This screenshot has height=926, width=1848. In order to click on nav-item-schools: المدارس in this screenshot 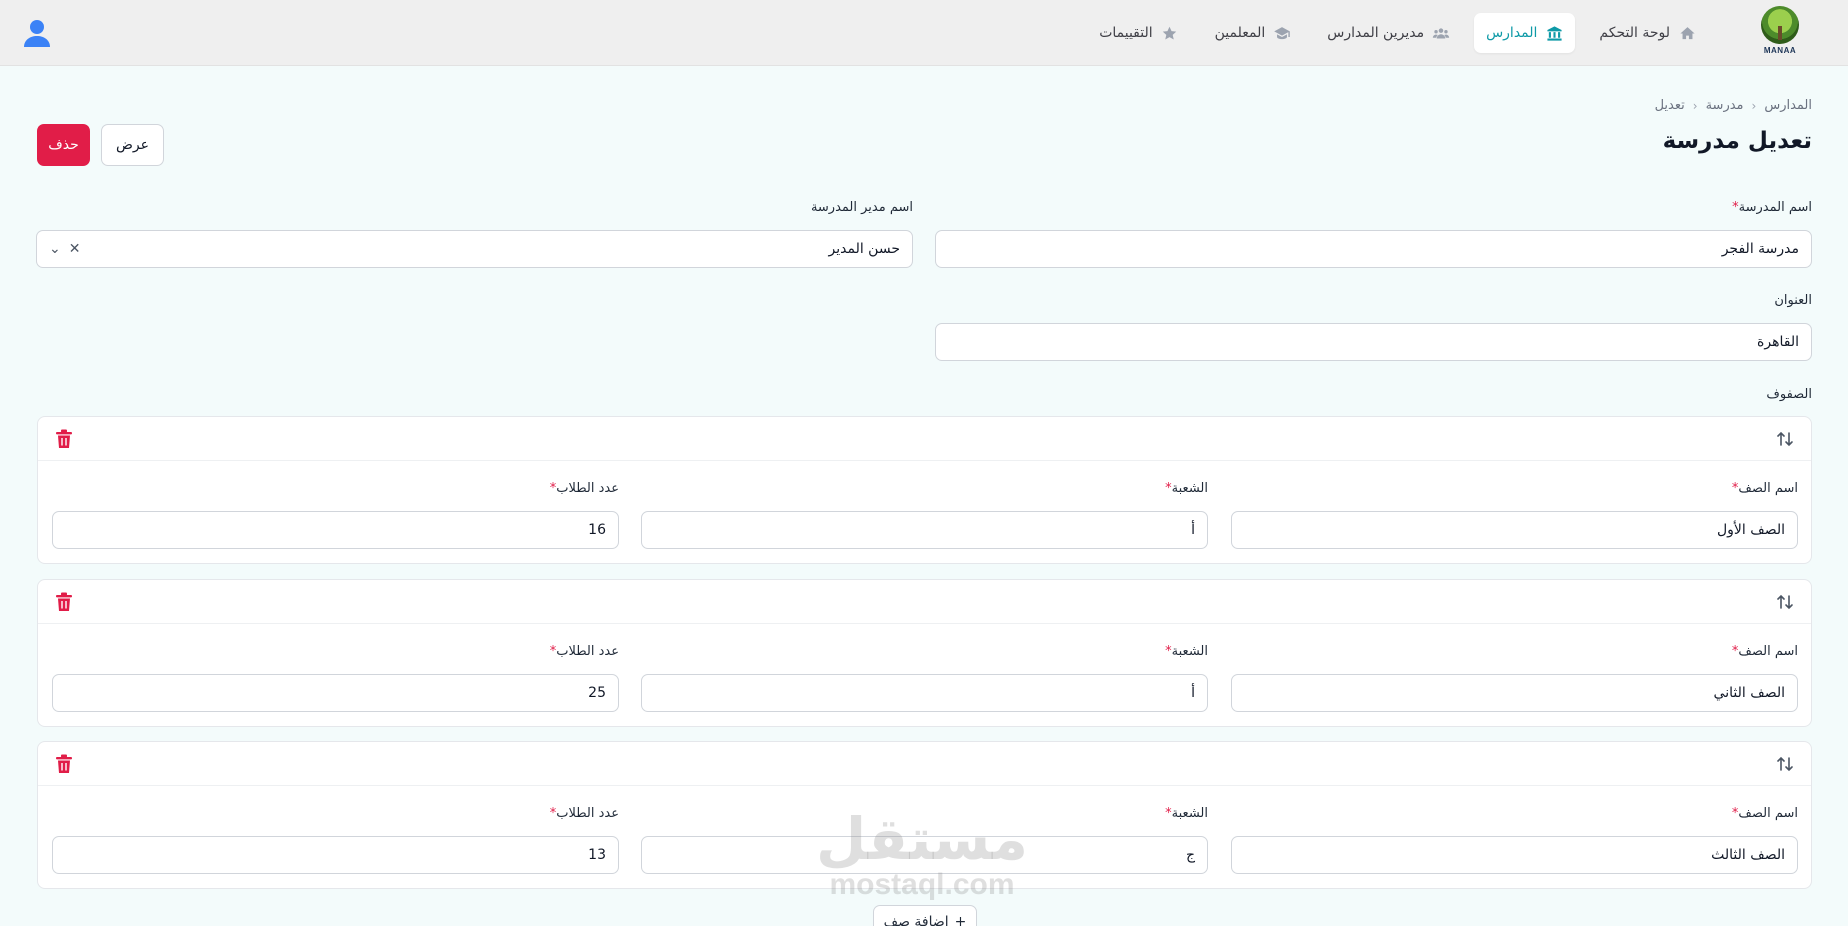, I will do `click(1525, 33)`.